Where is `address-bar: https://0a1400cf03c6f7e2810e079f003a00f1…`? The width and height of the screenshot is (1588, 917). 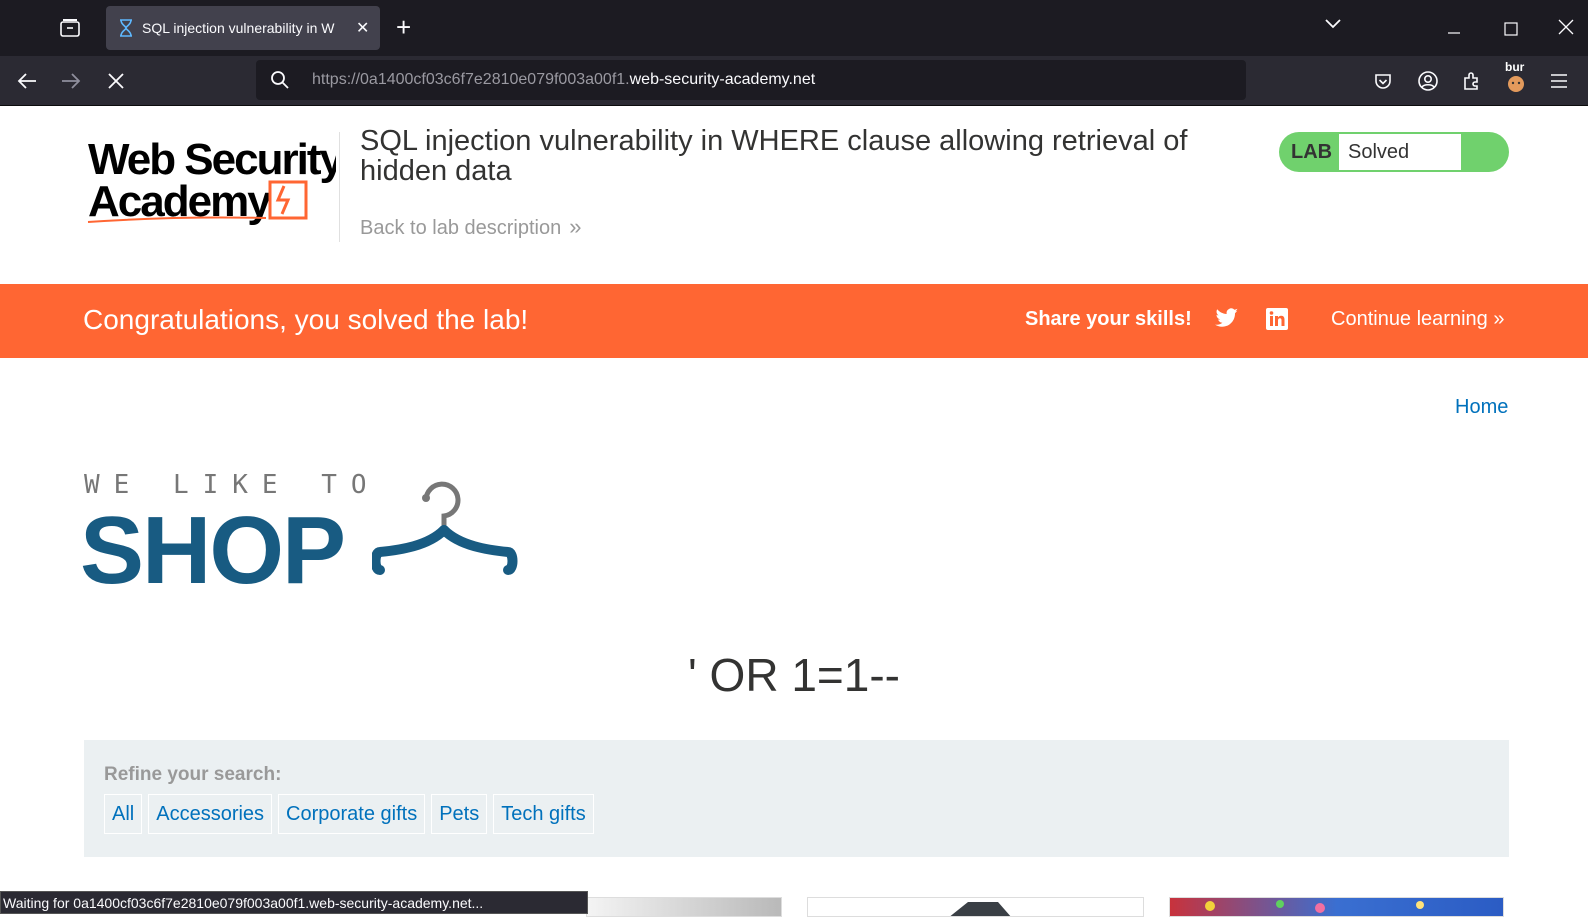 address-bar: https://0a1400cf03c6f7e2810e079f003a00f1… is located at coordinates (751, 80).